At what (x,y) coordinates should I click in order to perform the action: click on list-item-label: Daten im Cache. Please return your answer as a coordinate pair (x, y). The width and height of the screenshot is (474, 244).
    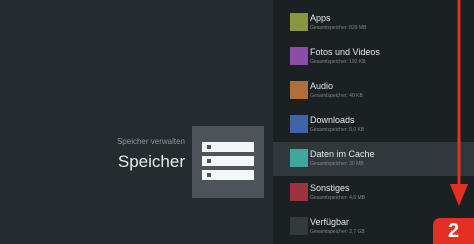
    Looking at the image, I should click on (342, 154).